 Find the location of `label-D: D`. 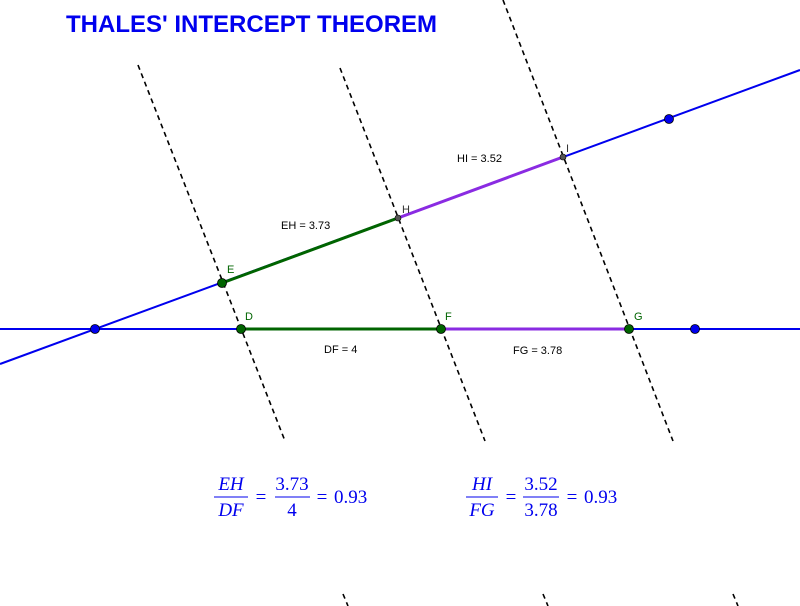

label-D: D is located at coordinates (249, 317).